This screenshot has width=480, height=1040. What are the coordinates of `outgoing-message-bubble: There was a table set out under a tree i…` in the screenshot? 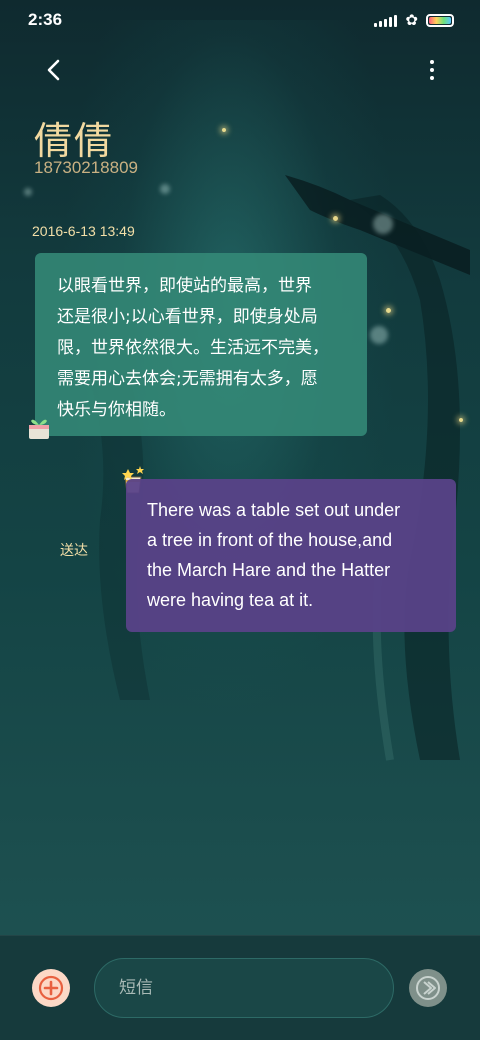 It's located at (291, 555).